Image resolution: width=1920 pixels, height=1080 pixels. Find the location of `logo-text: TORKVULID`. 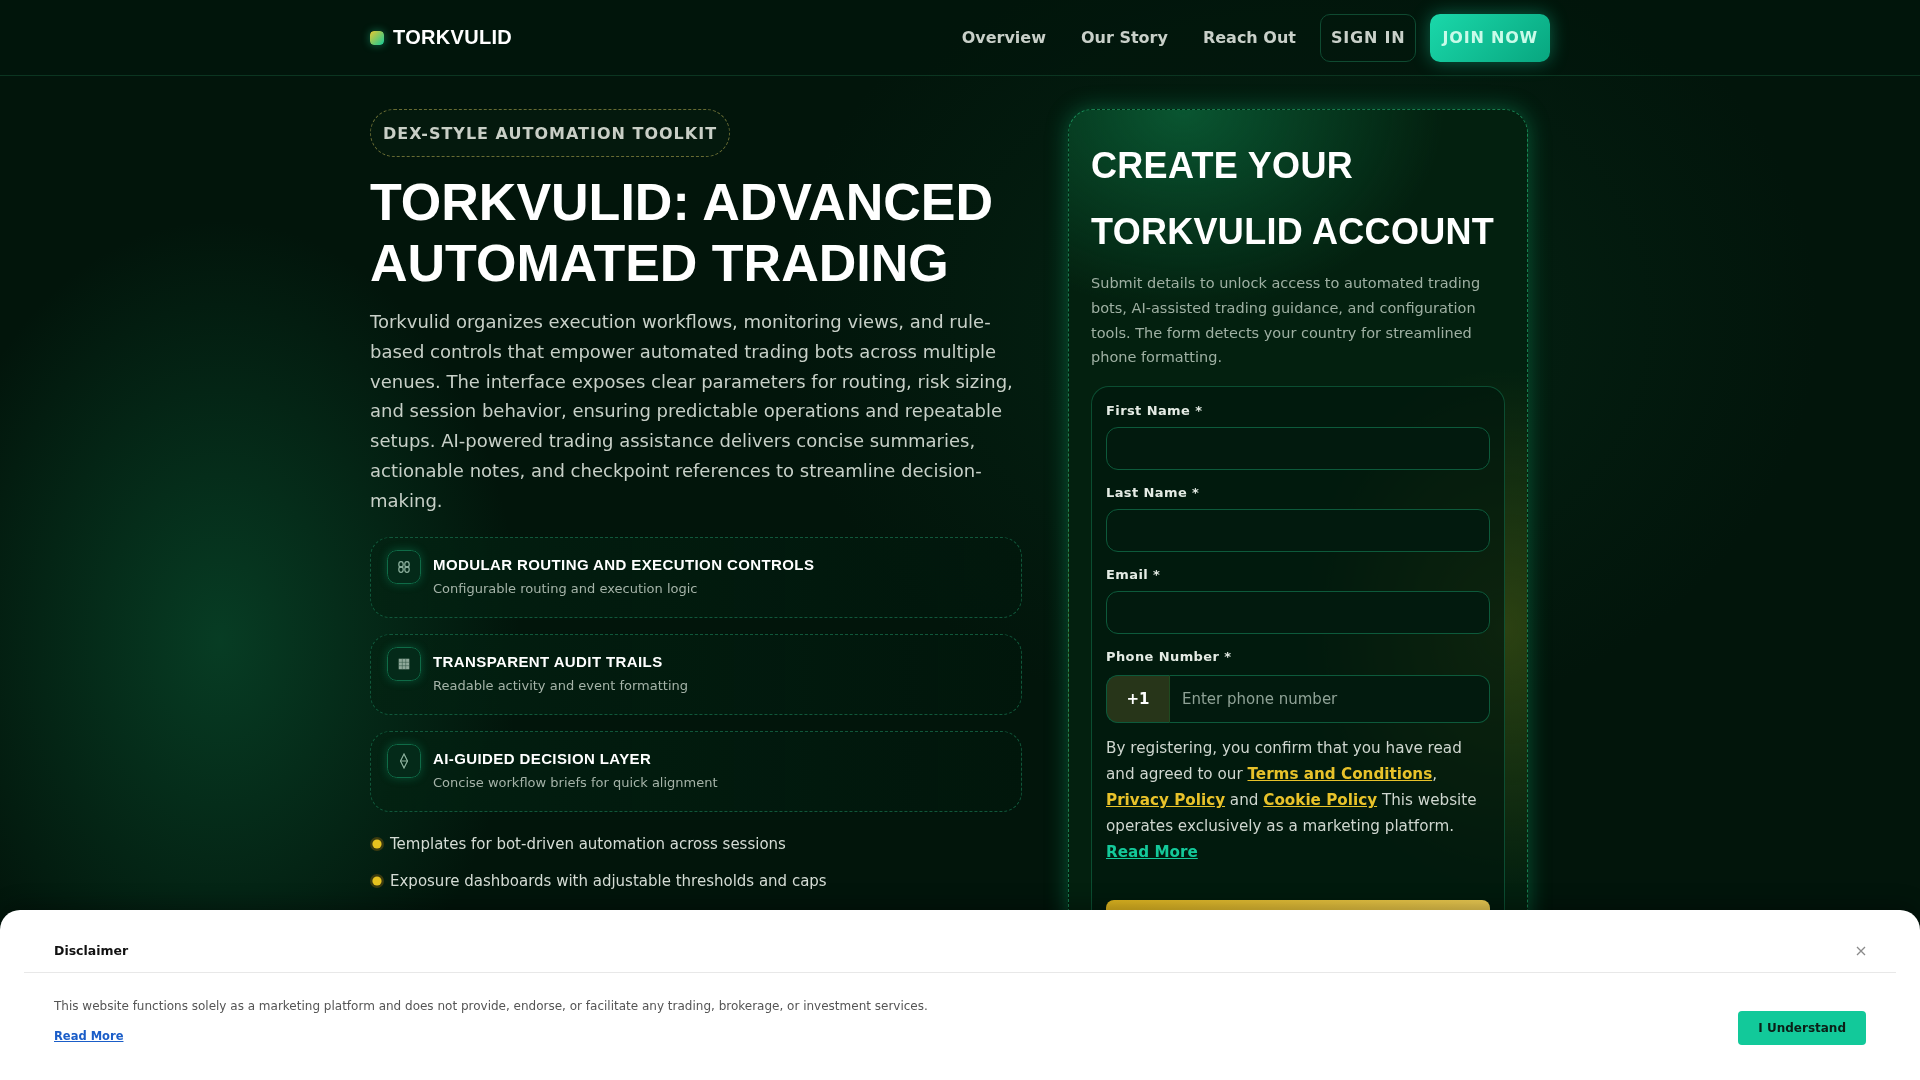

logo-text: TORKVULID is located at coordinates (452, 37).